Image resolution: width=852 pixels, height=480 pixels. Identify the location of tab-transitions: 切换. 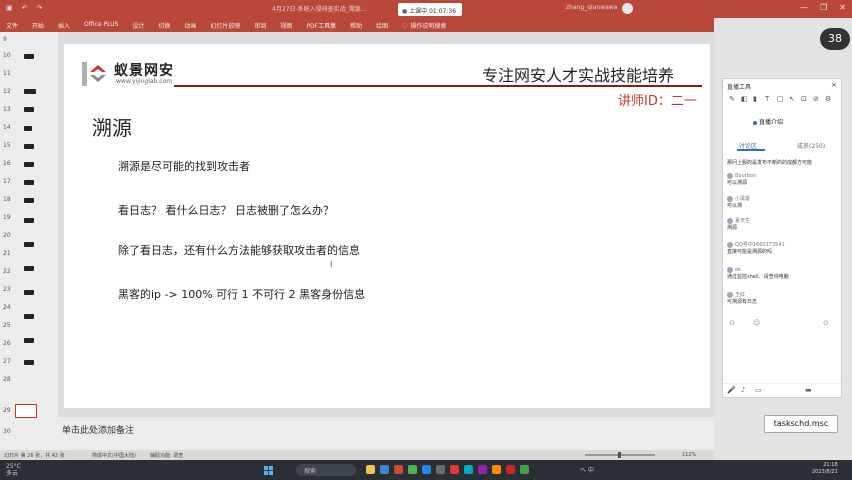
(164, 25).